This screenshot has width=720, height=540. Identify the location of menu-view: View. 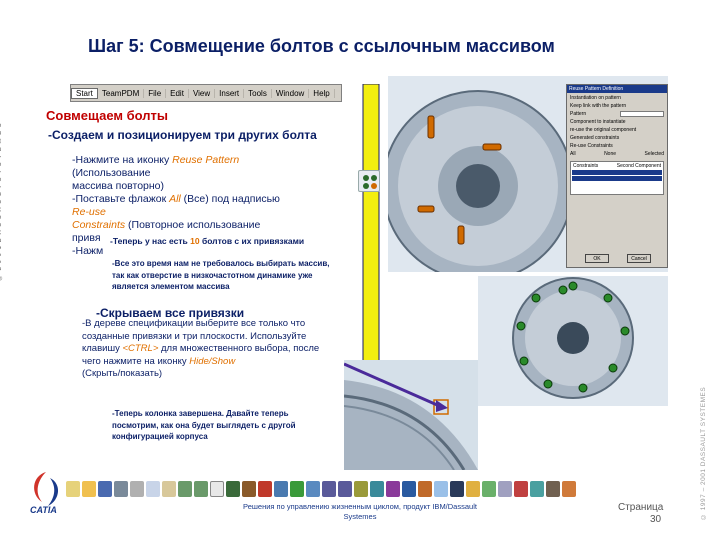
(202, 93).